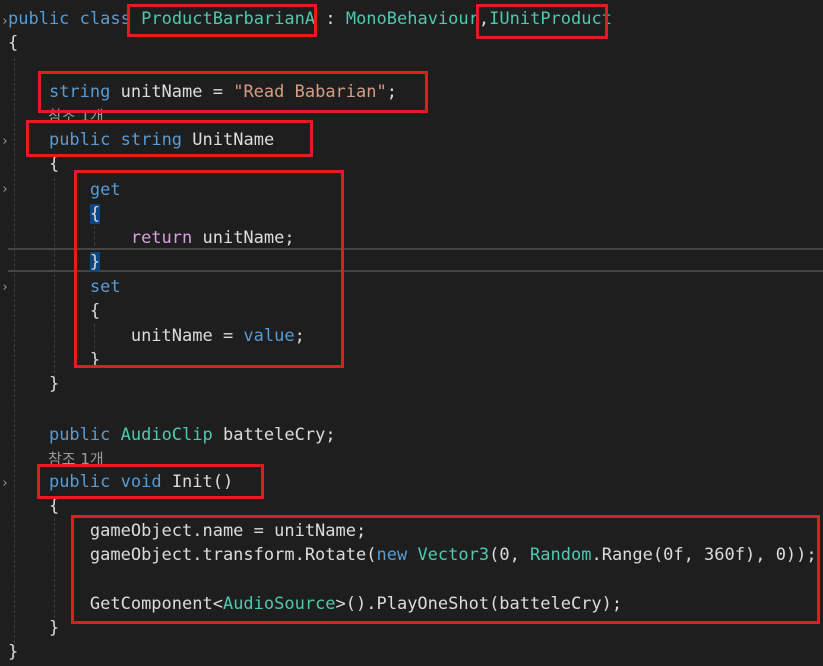  Describe the element at coordinates (169, 138) in the screenshot. I see `annotation-box-property` at that location.